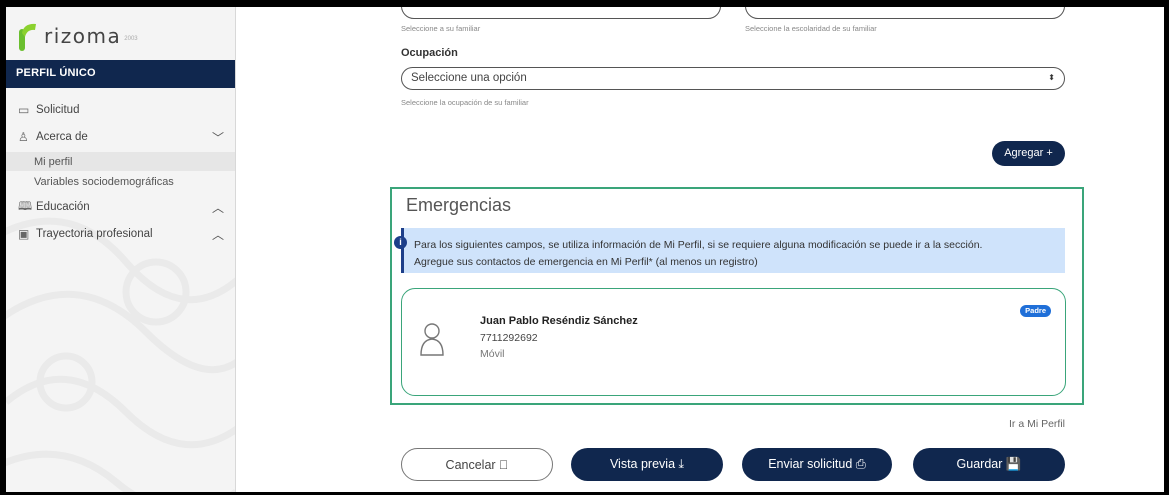 This screenshot has width=1169, height=495. I want to click on save-icon: 💾, so click(1013, 464).